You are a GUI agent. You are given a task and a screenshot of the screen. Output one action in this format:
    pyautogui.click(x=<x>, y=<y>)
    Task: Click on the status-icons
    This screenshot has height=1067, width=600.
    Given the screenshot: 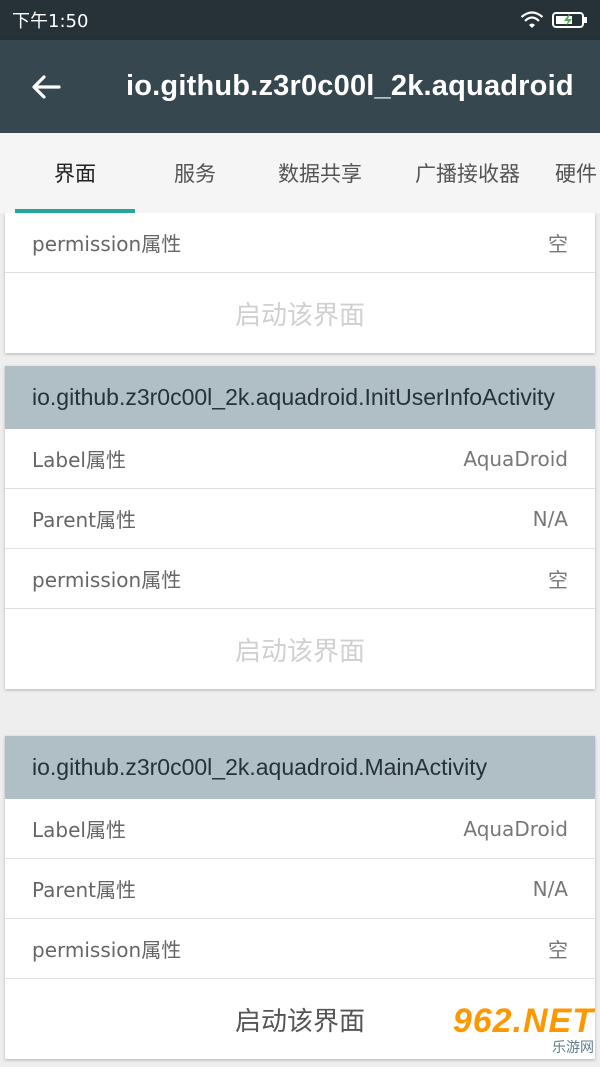 What is the action you would take?
    pyautogui.click(x=554, y=20)
    